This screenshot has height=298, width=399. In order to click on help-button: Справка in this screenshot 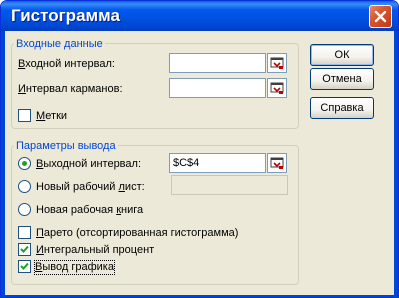, I will do `click(342, 108)`.